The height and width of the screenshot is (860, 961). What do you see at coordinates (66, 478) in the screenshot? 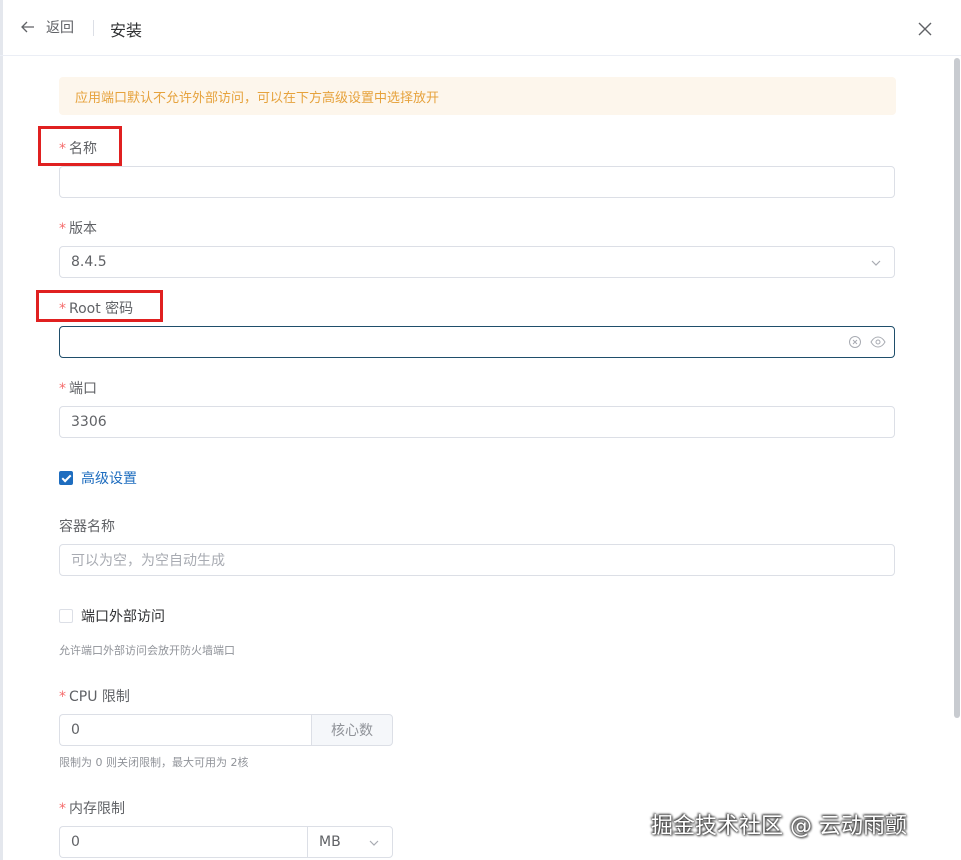
I see `checkbox-checked-icon` at bounding box center [66, 478].